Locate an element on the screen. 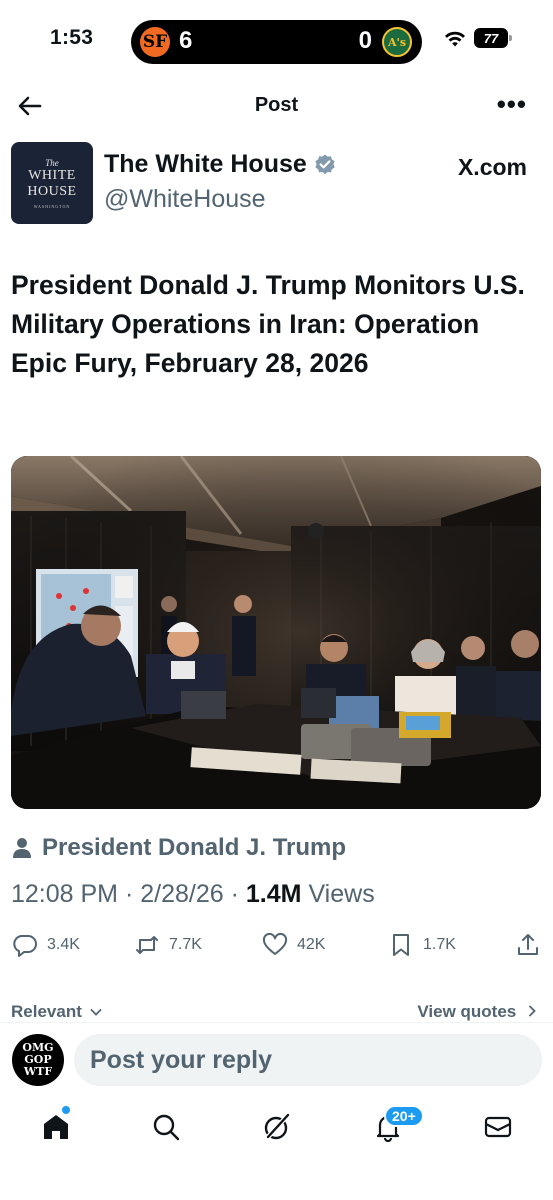  page-title: Post is located at coordinates (276, 105).